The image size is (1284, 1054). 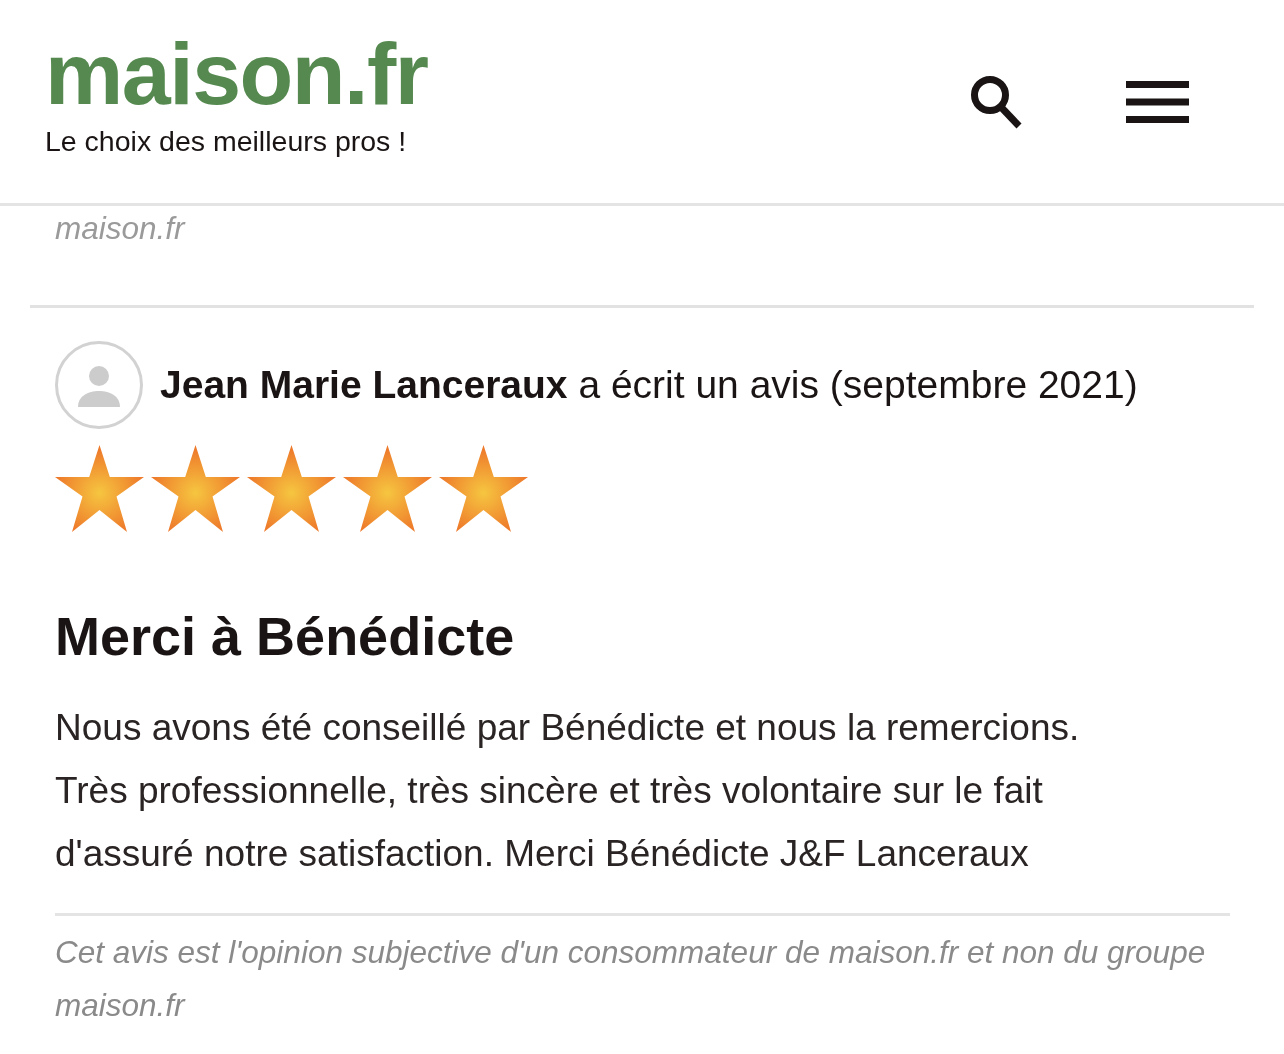 I want to click on site-logo: maison.fr, so click(x=236, y=74).